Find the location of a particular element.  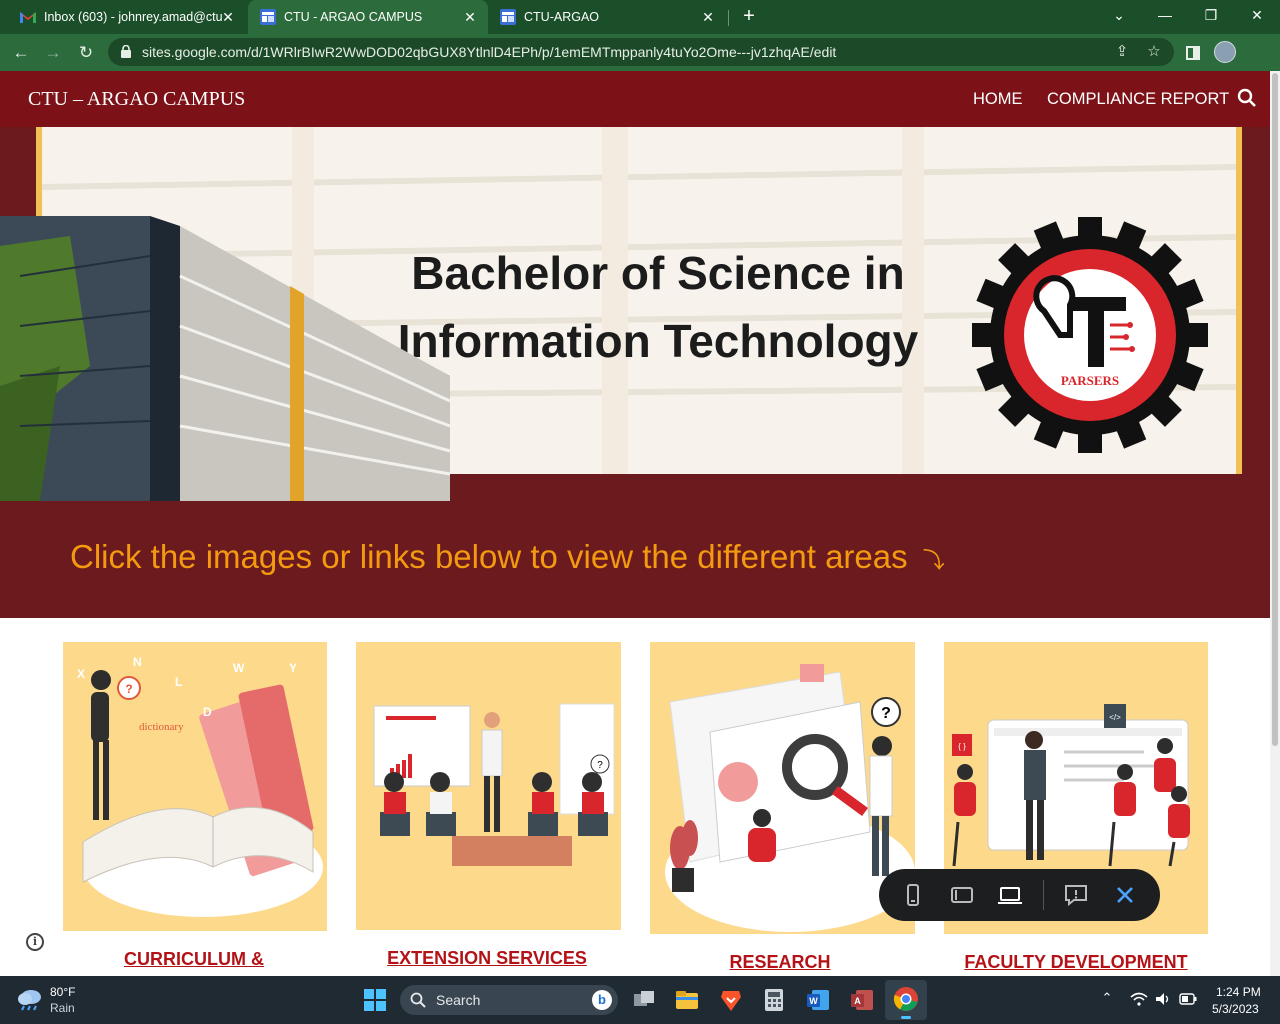

tab-ctu-argao-campus: CTU - ARGAO CAMPUS ✕ is located at coordinates (368, 17).